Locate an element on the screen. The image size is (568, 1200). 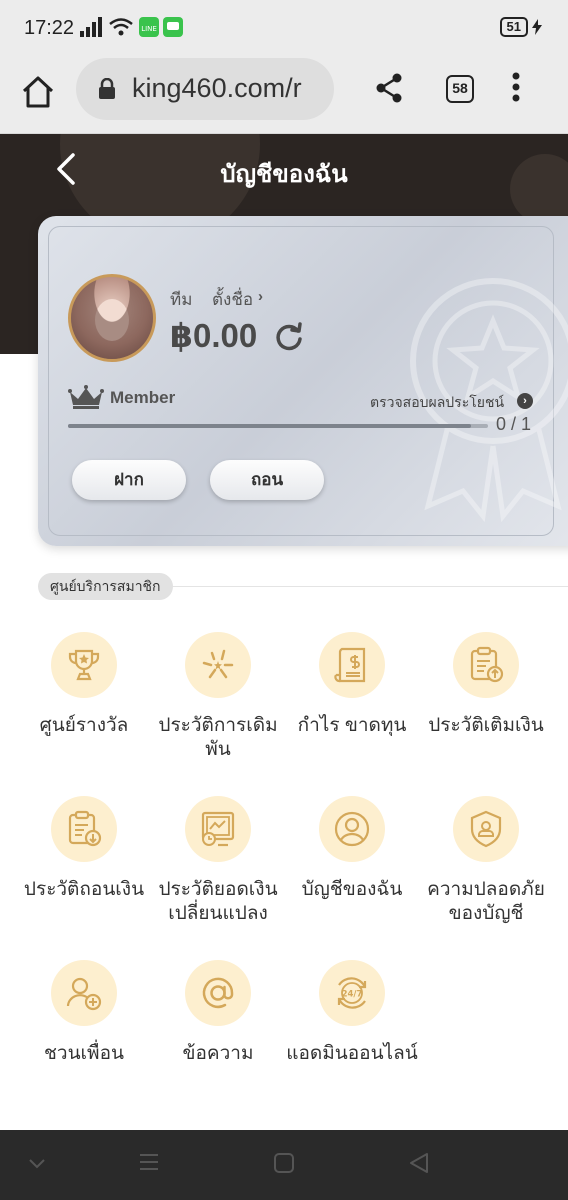
user-circle-icon is located at coordinates (352, 829).